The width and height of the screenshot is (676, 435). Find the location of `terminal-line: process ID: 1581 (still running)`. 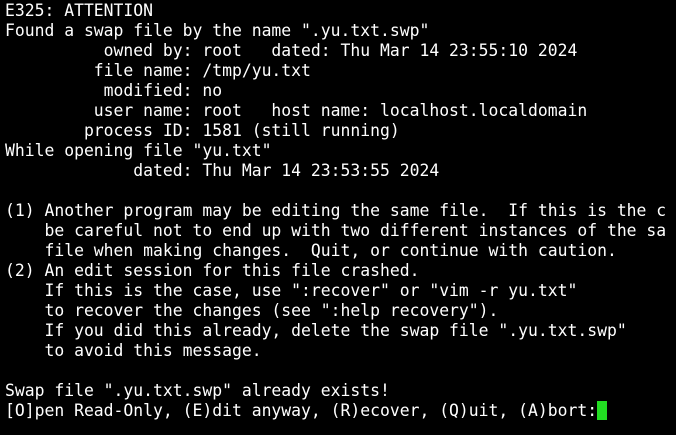

terminal-line: process ID: 1581 (still running) is located at coordinates (202, 130).